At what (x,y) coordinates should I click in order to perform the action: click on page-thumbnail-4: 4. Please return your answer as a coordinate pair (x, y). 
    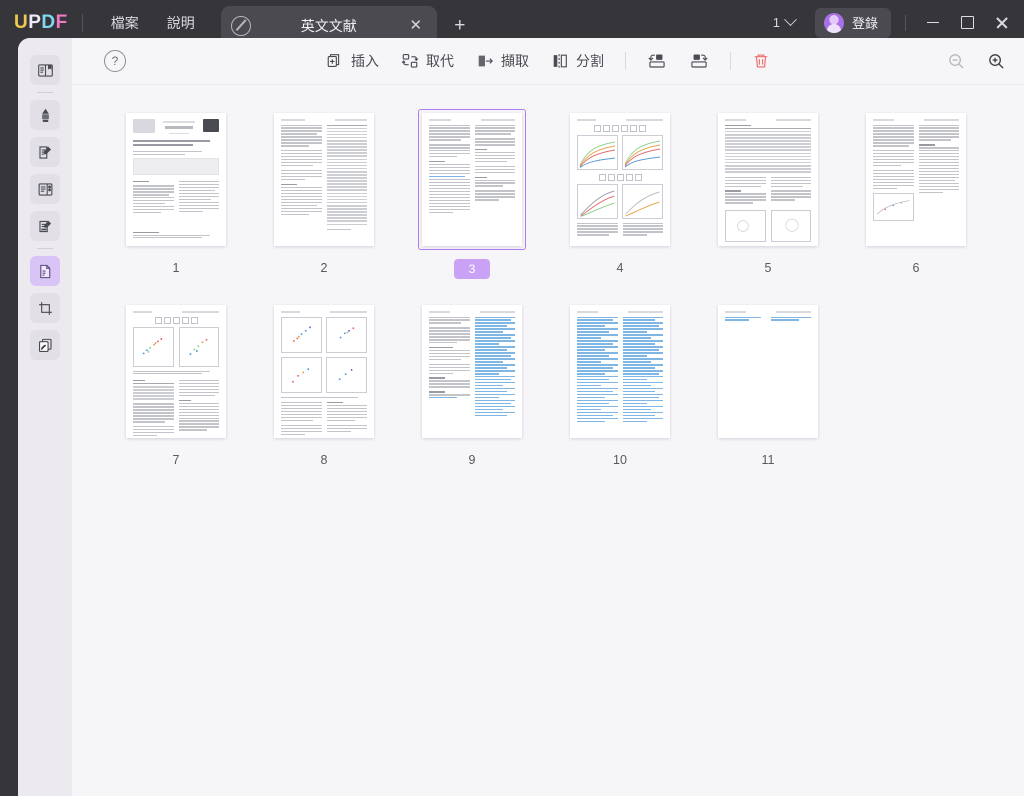
    Looking at the image, I should click on (620, 194).